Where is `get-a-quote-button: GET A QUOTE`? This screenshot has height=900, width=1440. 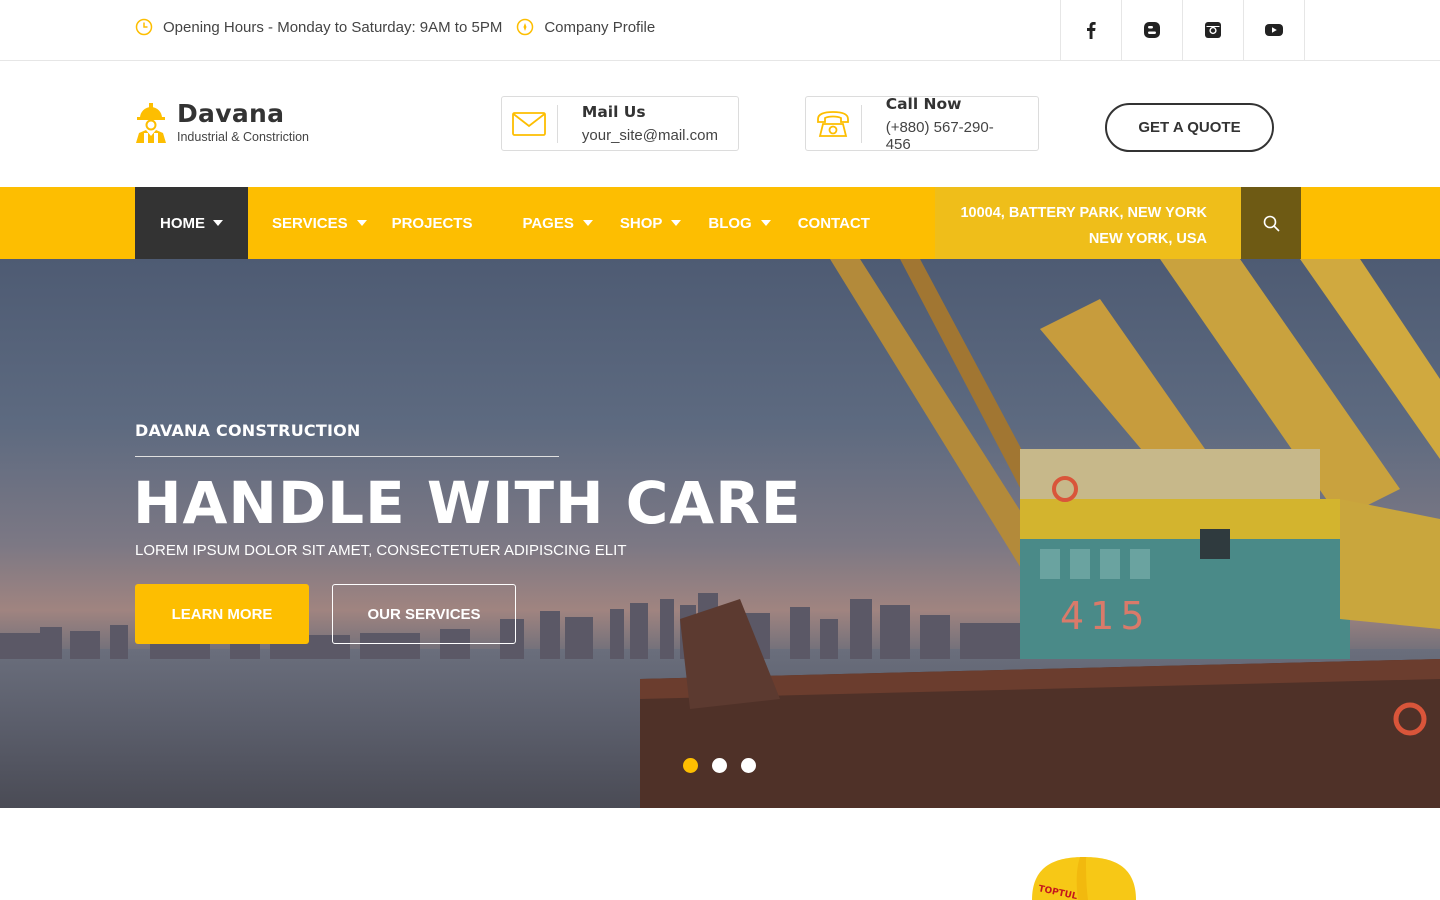
get-a-quote-button: GET A QUOTE is located at coordinates (1189, 127).